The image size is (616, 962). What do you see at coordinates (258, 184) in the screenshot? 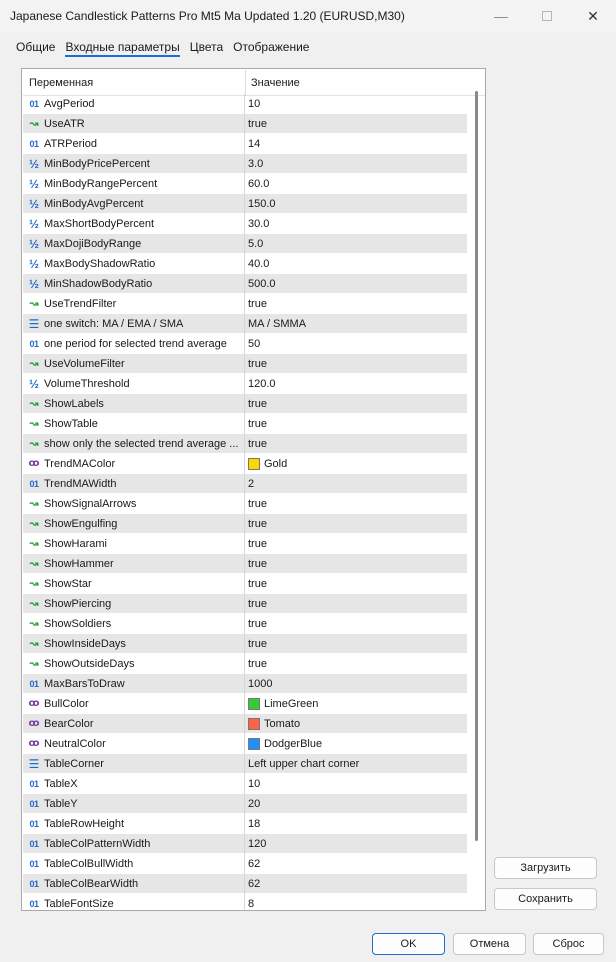
I see `parameter-value: 60.0` at bounding box center [258, 184].